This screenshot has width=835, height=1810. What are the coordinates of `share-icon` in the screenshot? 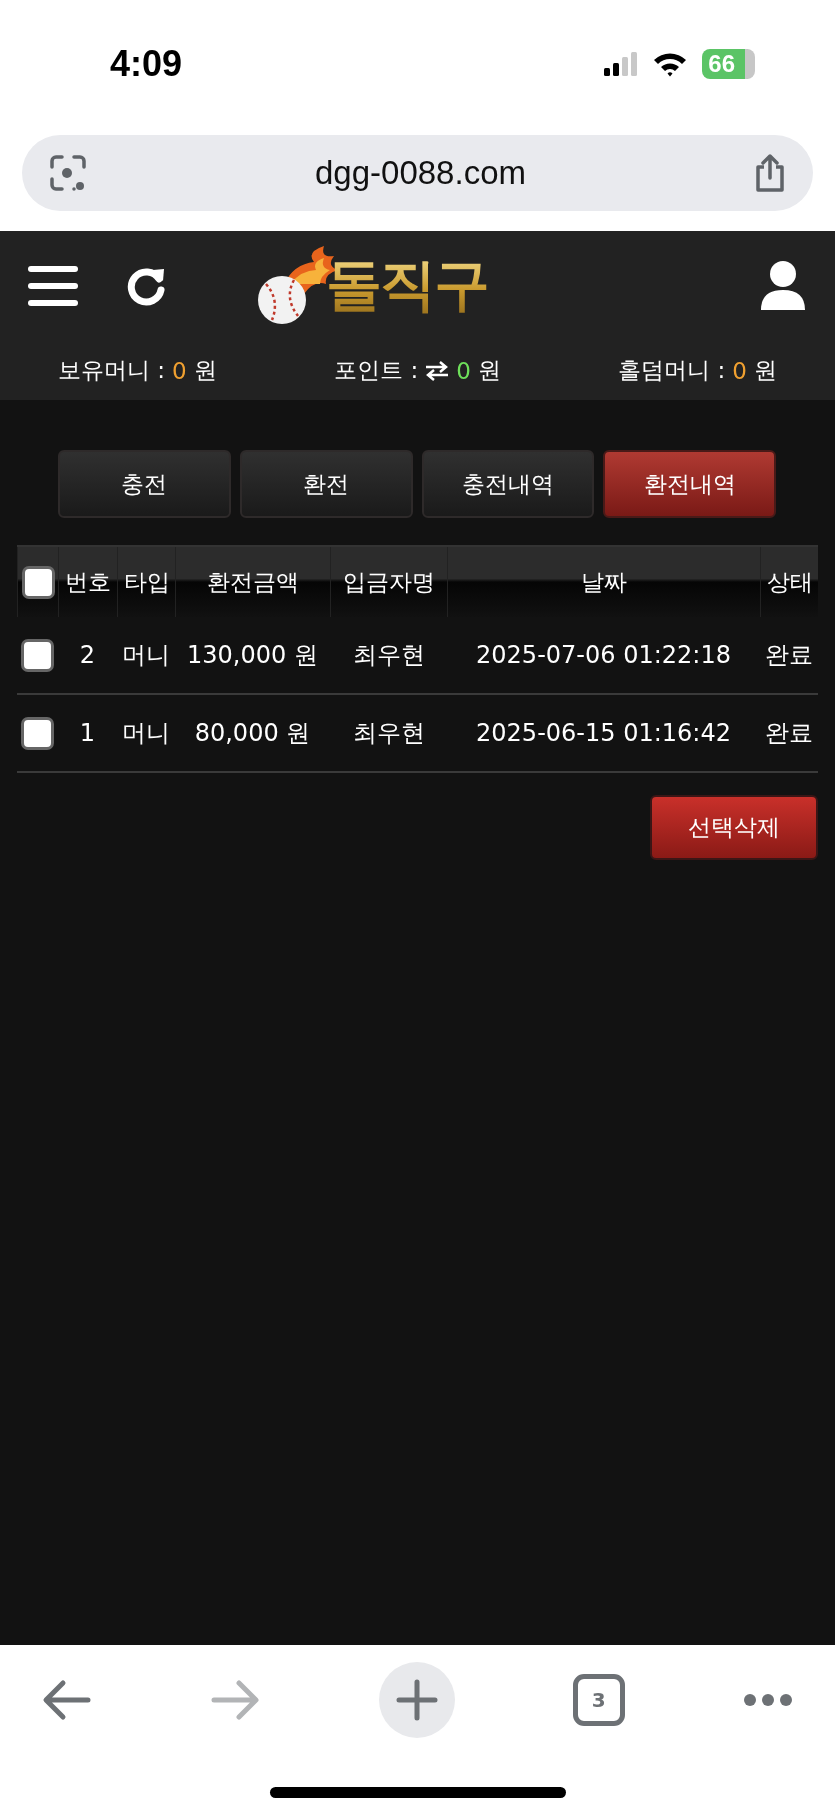 It's located at (770, 173).